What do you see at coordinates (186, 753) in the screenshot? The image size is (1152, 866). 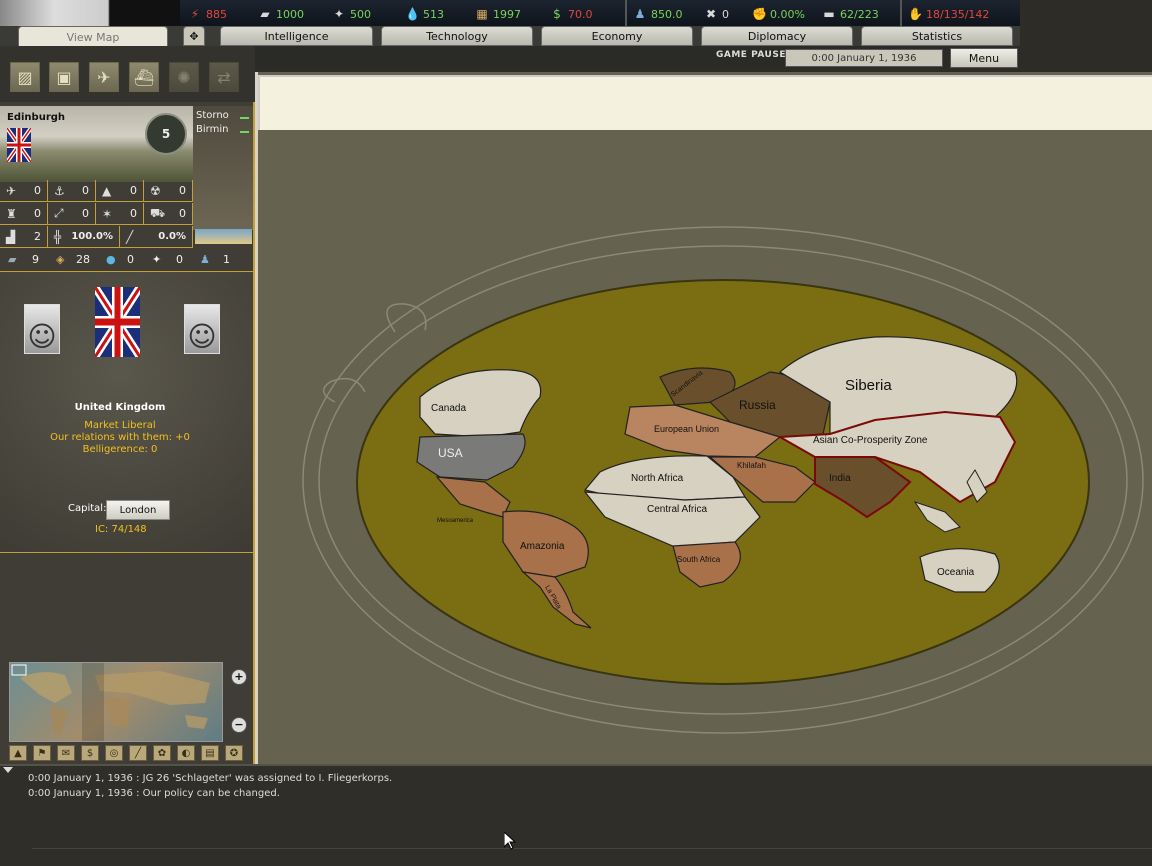 I see `region-filter-icon: ◐` at bounding box center [186, 753].